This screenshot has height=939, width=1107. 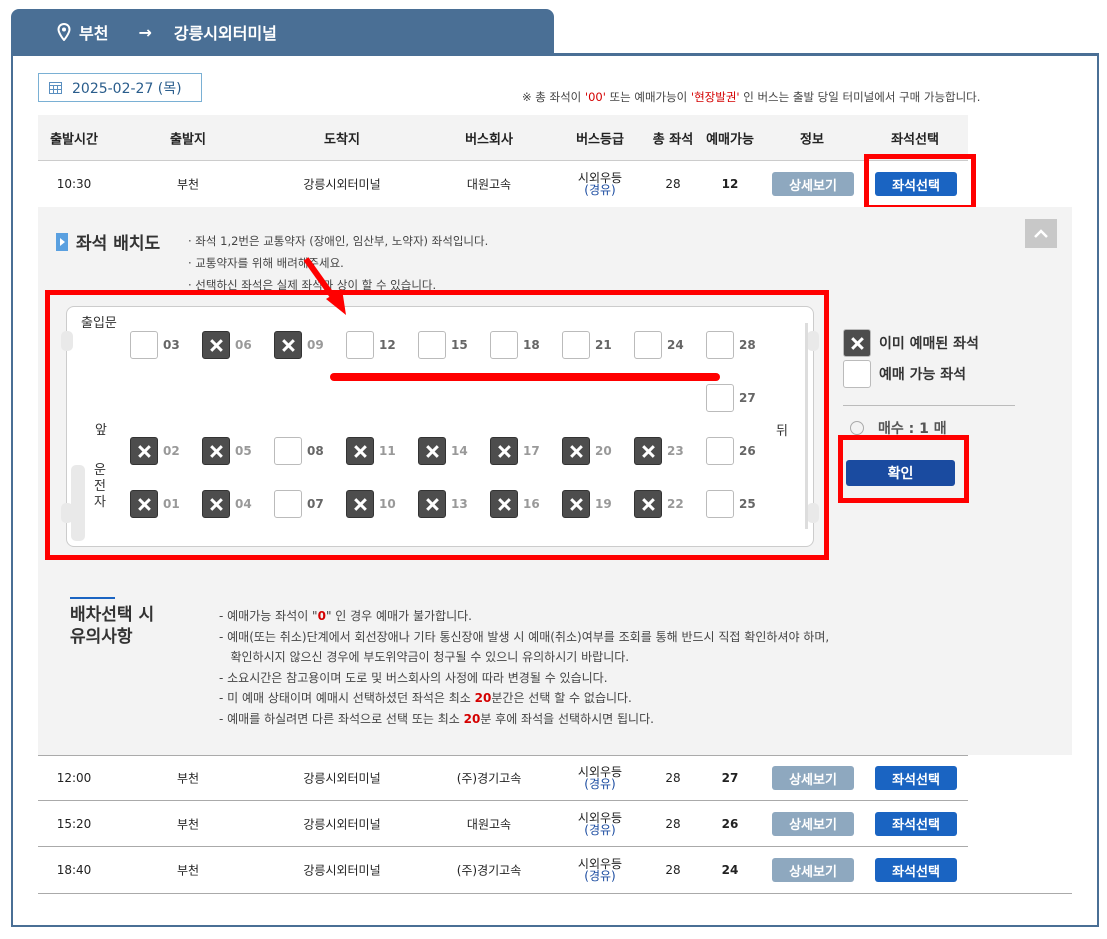 I want to click on caution-accent, so click(x=92, y=598).